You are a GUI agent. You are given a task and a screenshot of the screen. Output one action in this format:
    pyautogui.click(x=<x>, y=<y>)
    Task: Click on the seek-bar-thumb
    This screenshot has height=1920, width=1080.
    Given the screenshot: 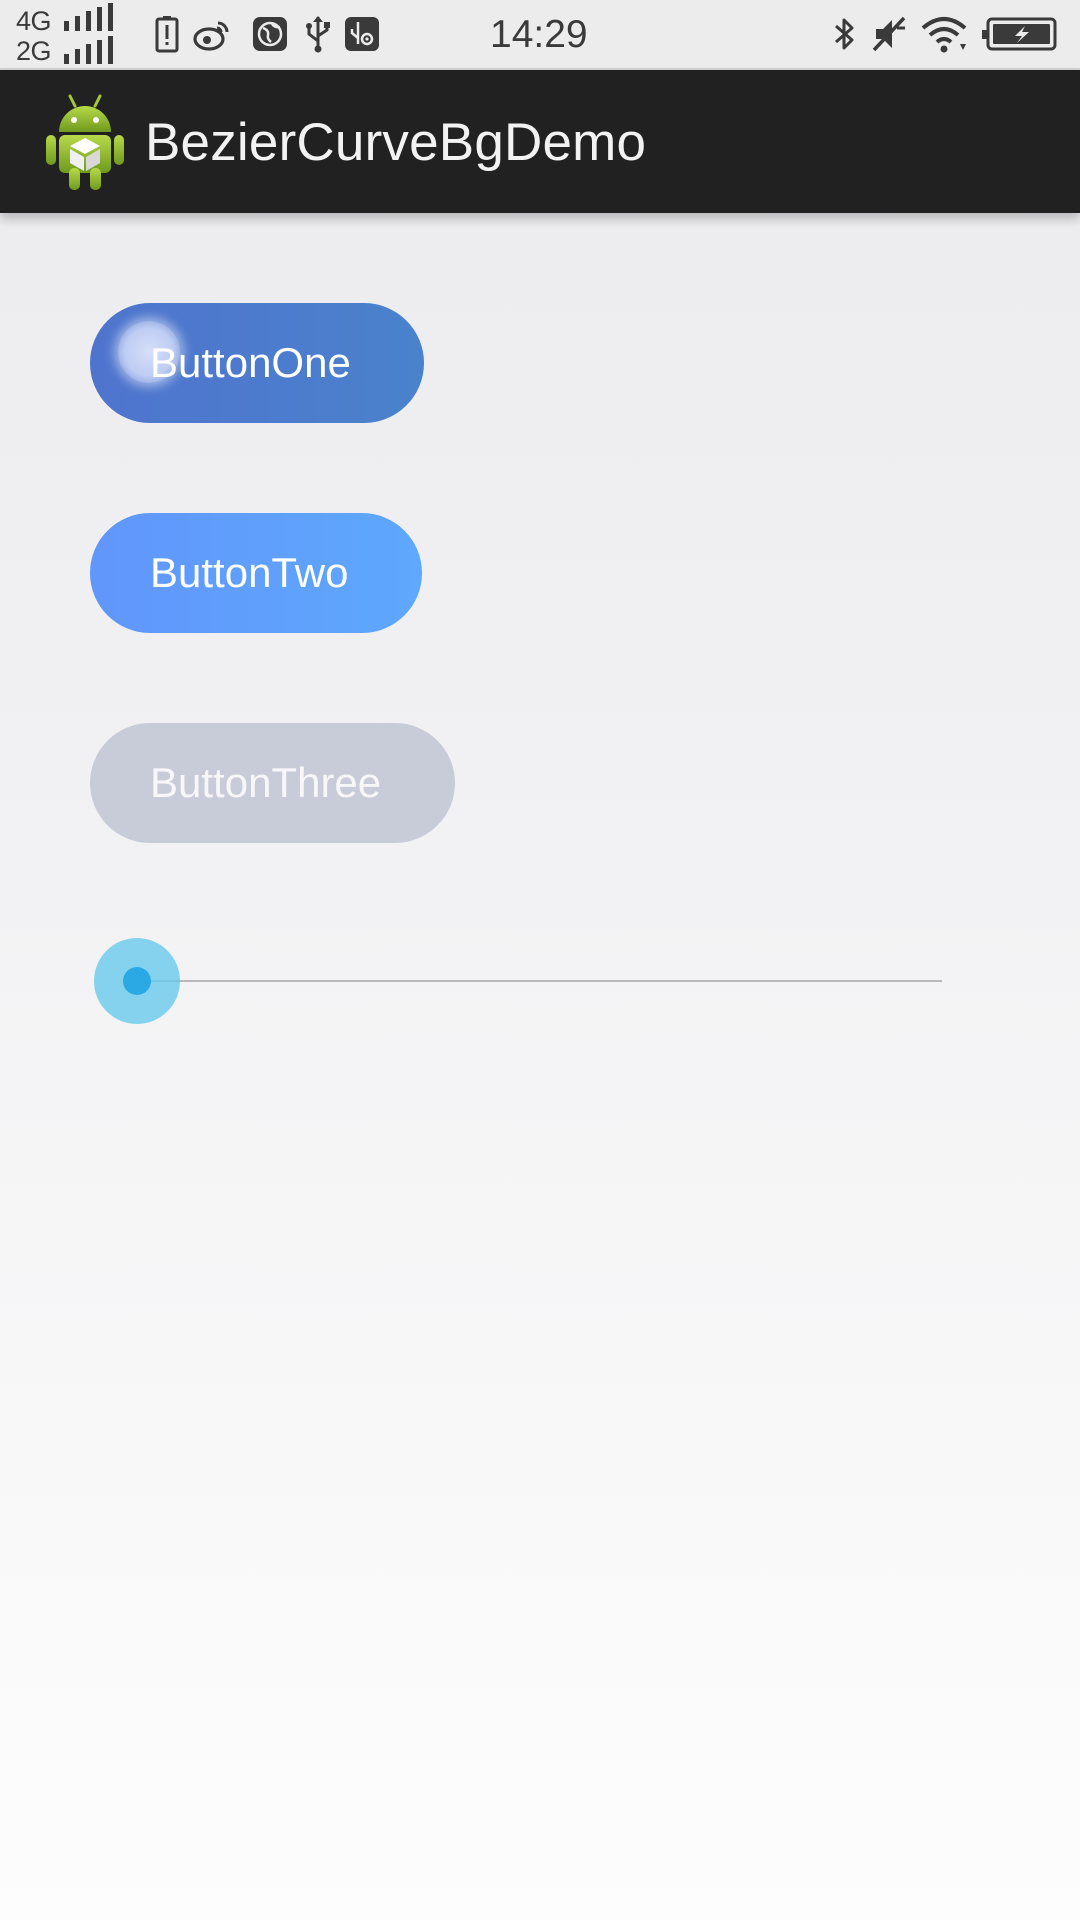 What is the action you would take?
    pyautogui.click(x=137, y=981)
    